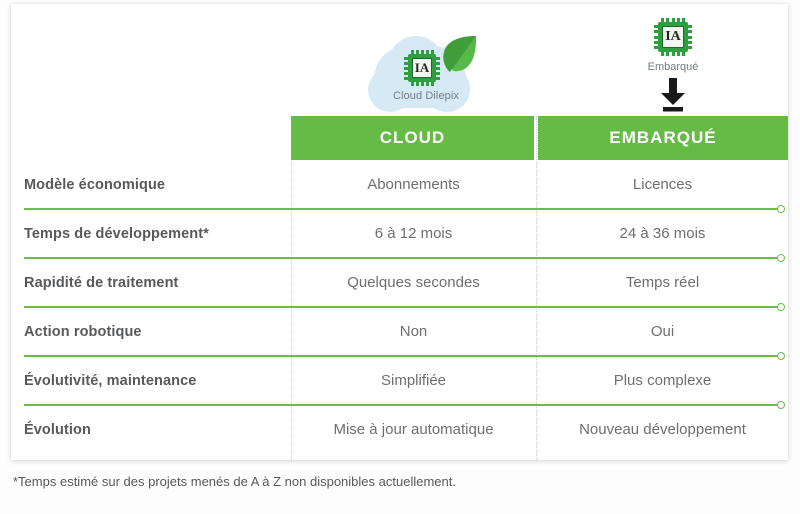 The image size is (800, 514). I want to click on row-value-cloud: Mise à jour automatique, so click(413, 429).